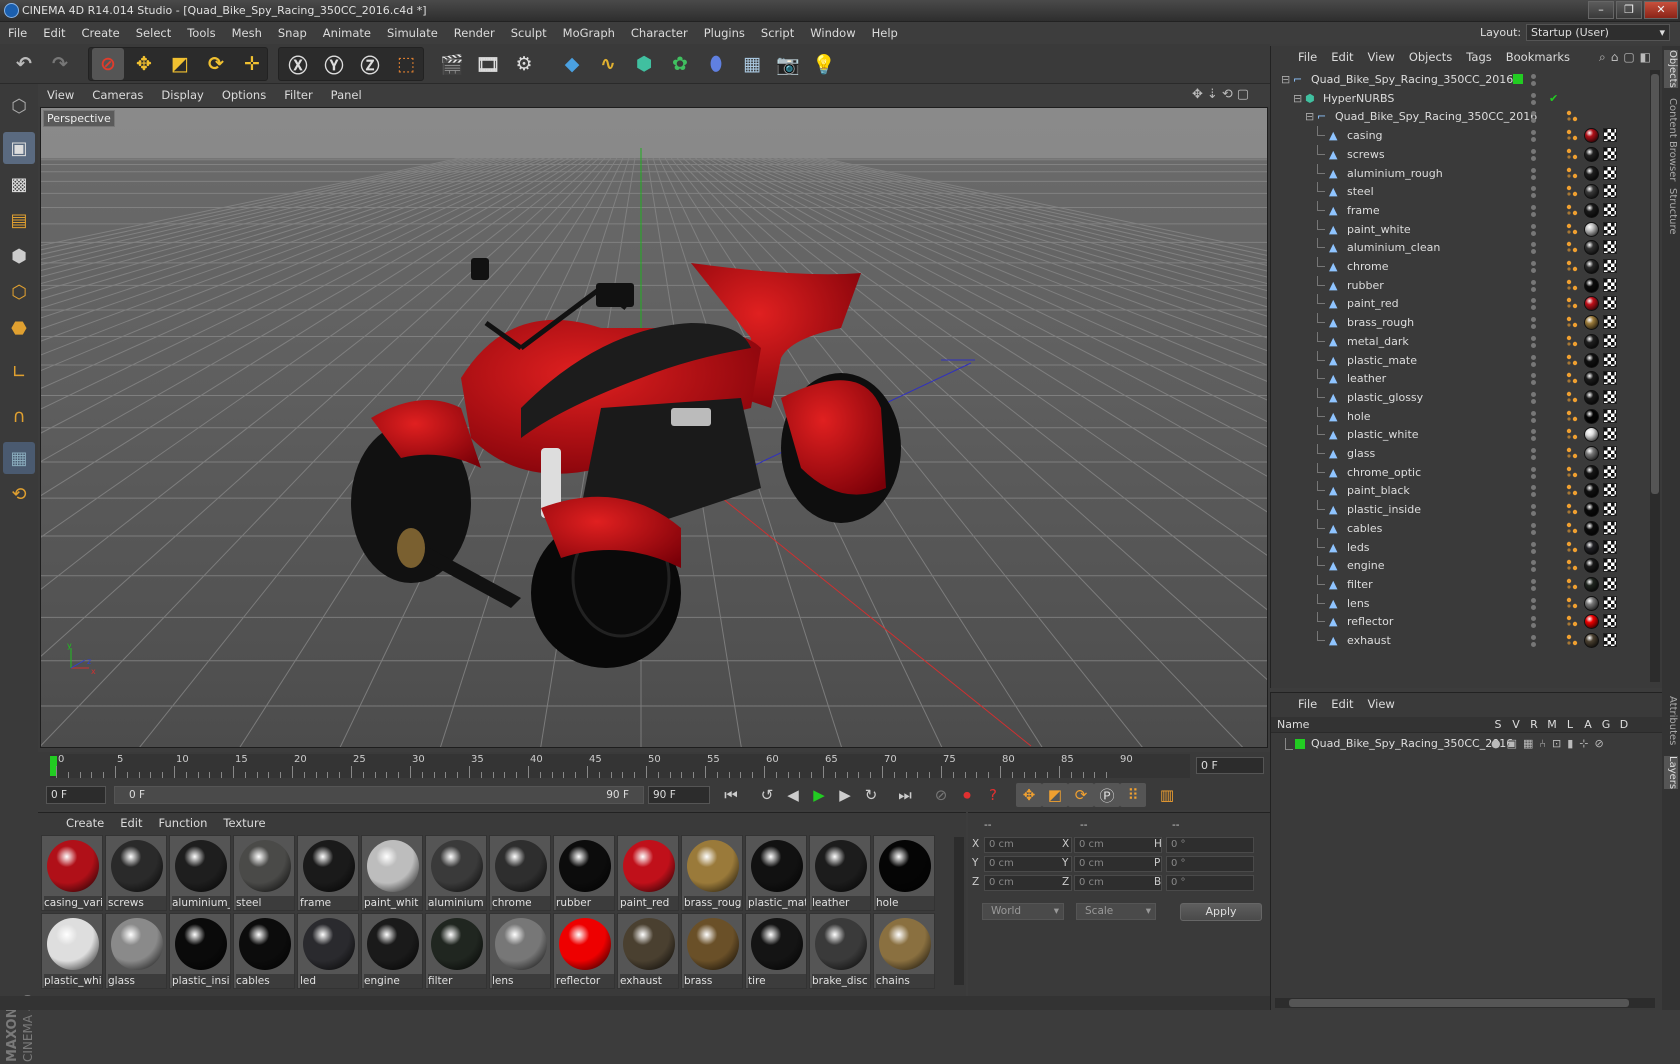 Image resolution: width=1680 pixels, height=1064 pixels. Describe the element at coordinates (54, 33) in the screenshot. I see `menu-edit: Edit` at that location.